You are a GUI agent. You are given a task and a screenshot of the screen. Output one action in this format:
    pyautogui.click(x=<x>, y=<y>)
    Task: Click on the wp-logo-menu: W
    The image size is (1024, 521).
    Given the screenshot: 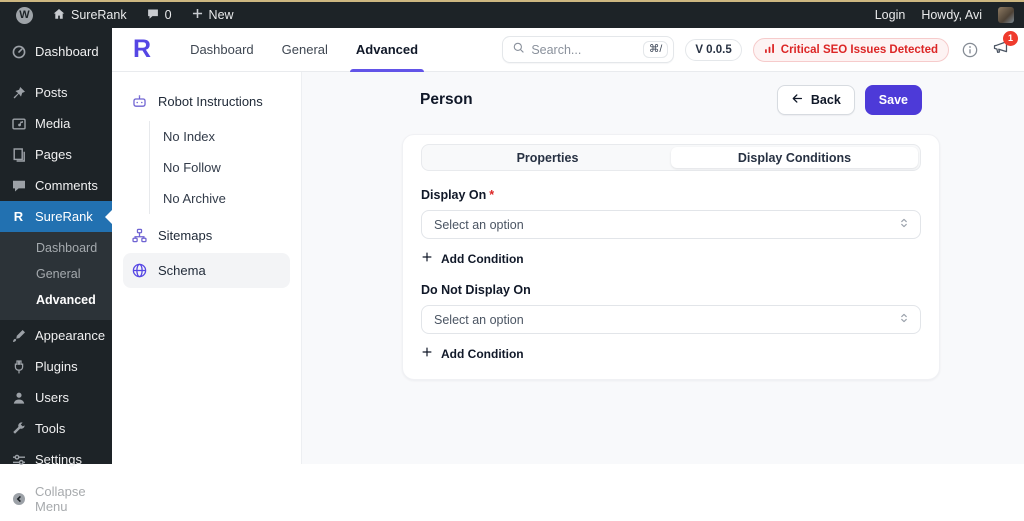 What is the action you would take?
    pyautogui.click(x=24, y=15)
    